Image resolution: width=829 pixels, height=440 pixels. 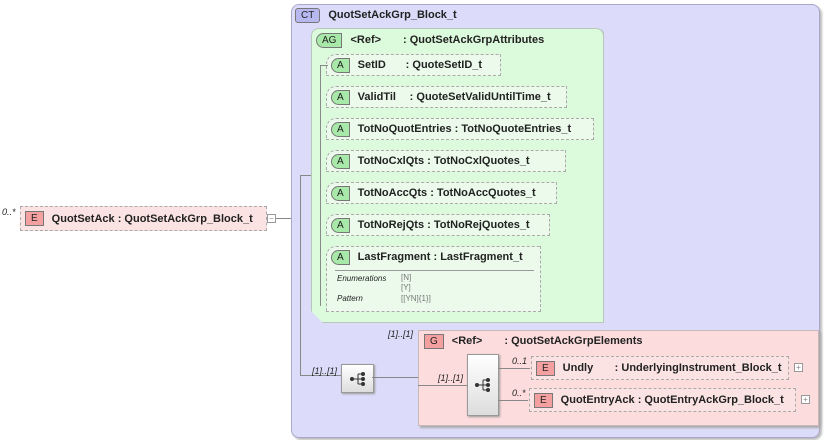 I want to click on attribute-name: TotNoAccQts, so click(x=392, y=193).